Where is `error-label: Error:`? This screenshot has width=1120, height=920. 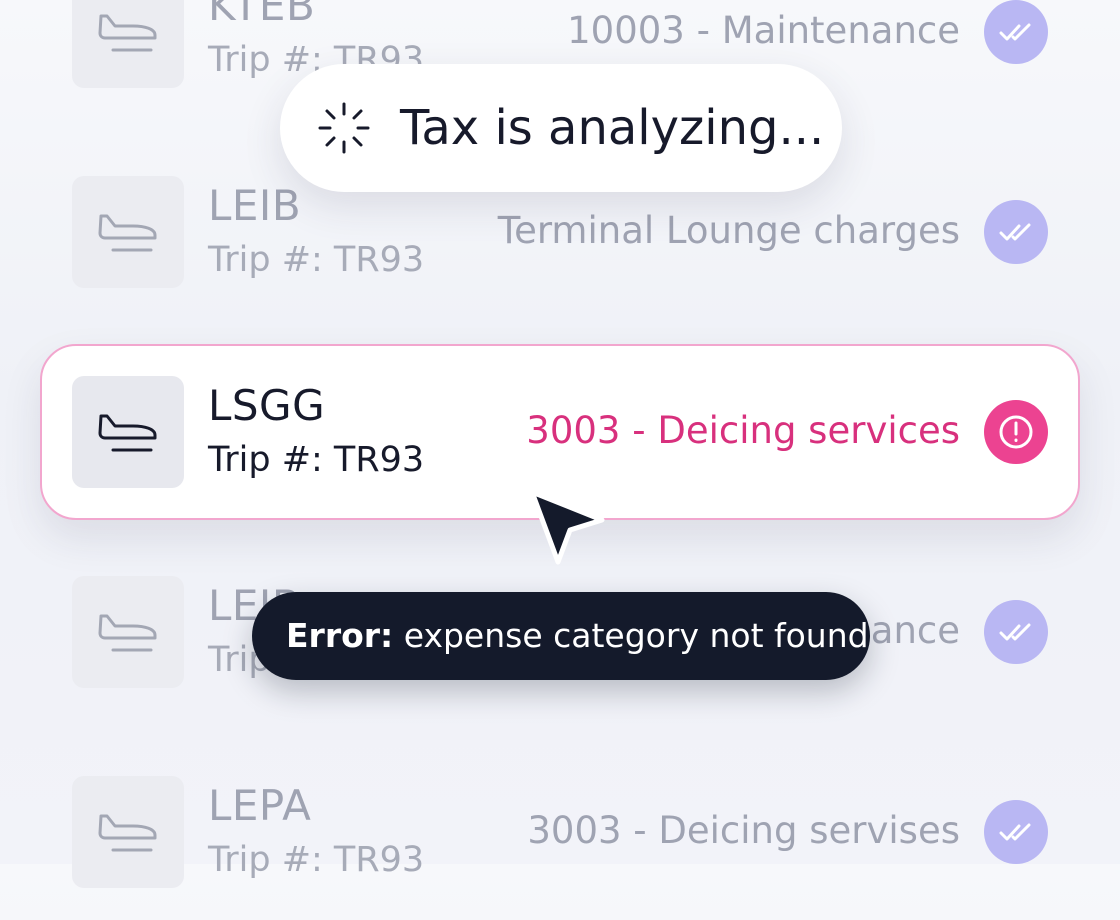 error-label: Error: is located at coordinates (340, 635).